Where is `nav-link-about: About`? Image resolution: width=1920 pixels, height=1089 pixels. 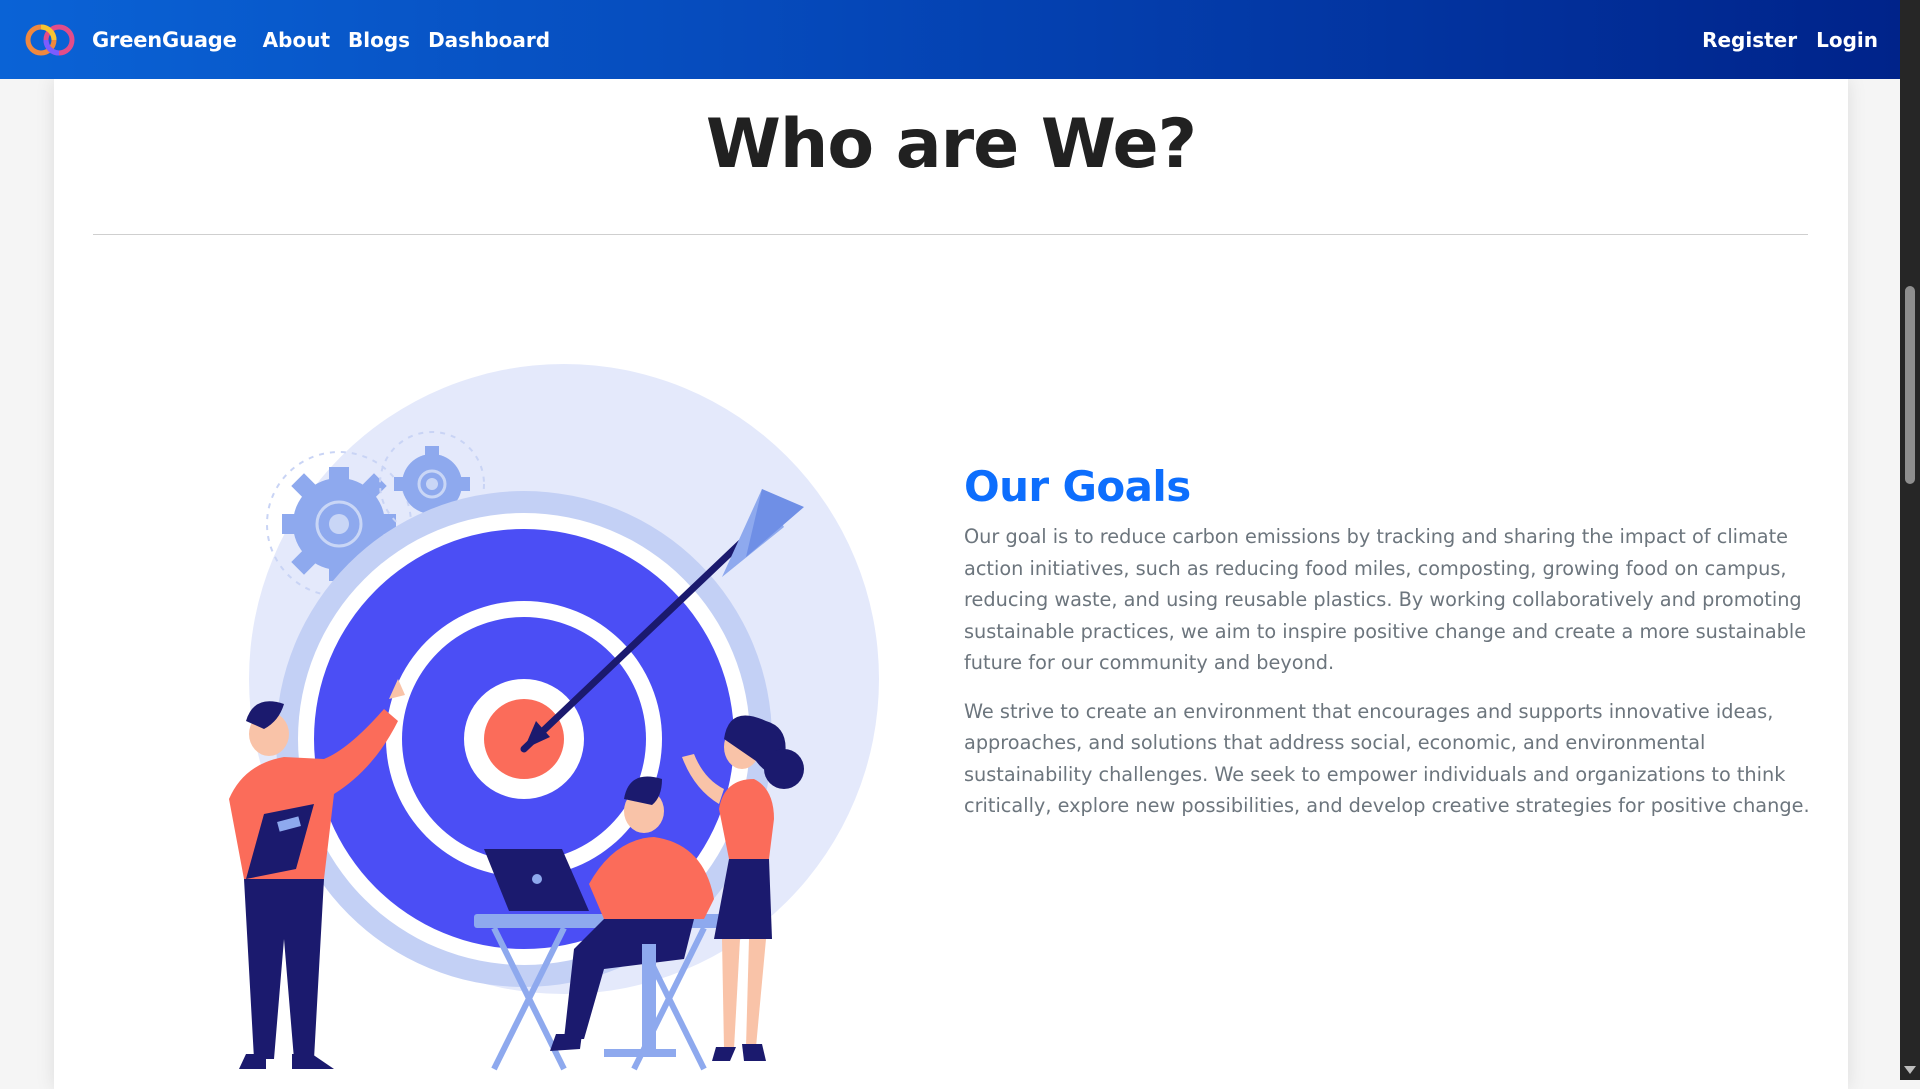 nav-link-about: About is located at coordinates (296, 40).